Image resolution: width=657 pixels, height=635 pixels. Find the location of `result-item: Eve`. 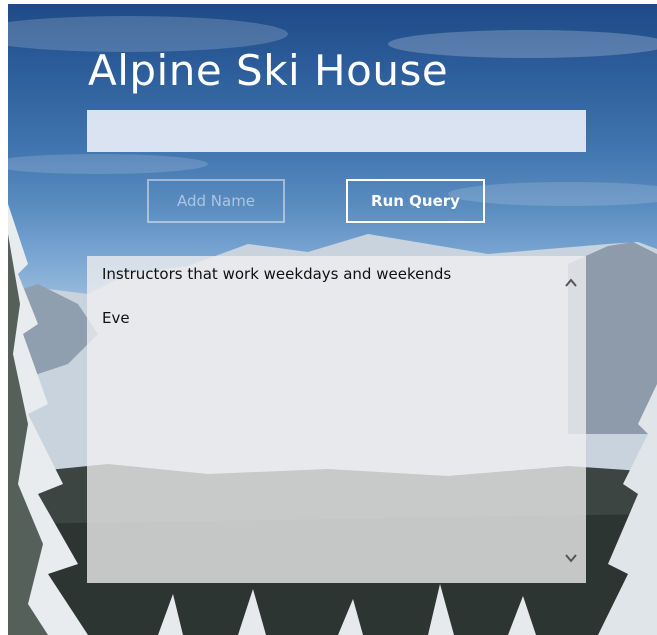

result-item: Eve is located at coordinates (116, 318).